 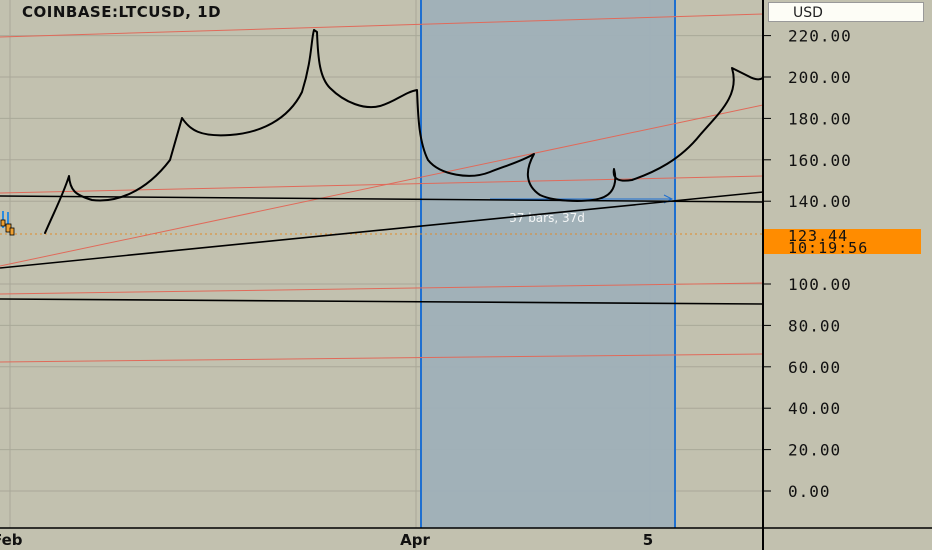 I want to click on current-price-badge: 123.44 10:19:56, so click(x=842, y=243).